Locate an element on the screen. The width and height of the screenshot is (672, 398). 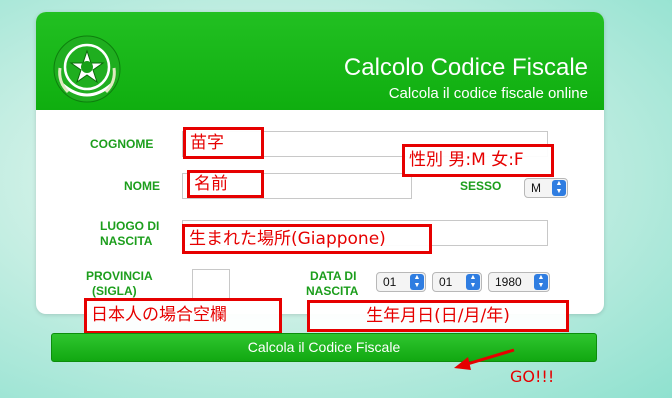
annotation-surname: 苗字 is located at coordinates (223, 143).